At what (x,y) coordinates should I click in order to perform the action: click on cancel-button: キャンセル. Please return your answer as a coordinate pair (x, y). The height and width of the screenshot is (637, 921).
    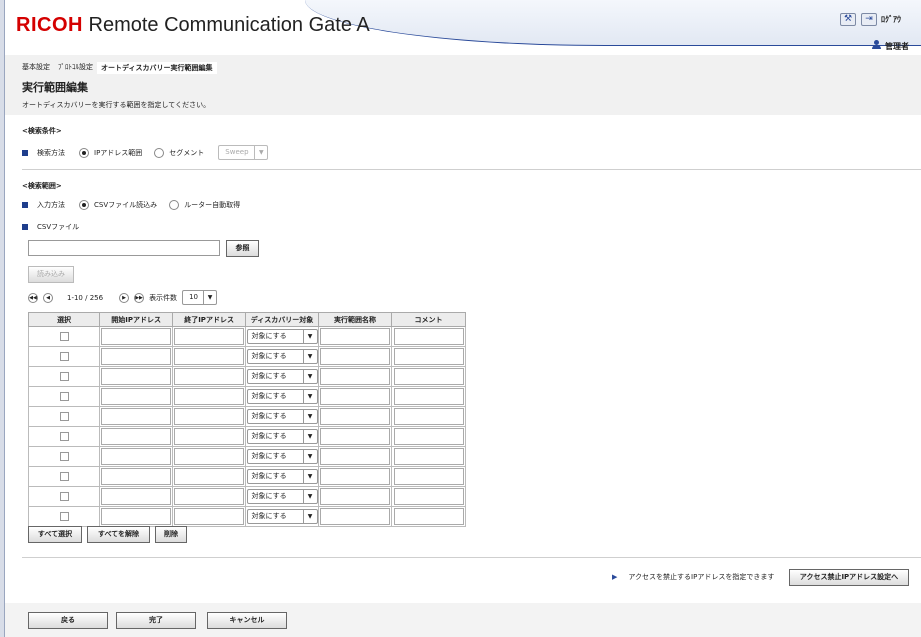
    Looking at the image, I should click on (247, 620).